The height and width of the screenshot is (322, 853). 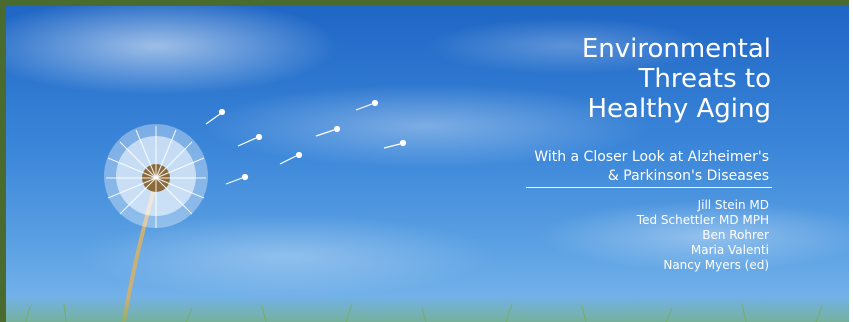 What do you see at coordinates (679, 109) in the screenshot?
I see `title-line: Healthy Aging` at bounding box center [679, 109].